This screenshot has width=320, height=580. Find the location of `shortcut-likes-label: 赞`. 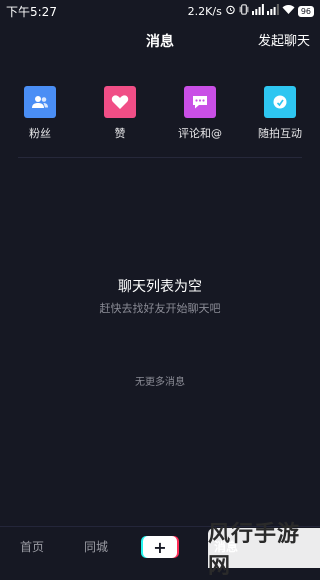

shortcut-likes-label: 赞 is located at coordinates (120, 133).